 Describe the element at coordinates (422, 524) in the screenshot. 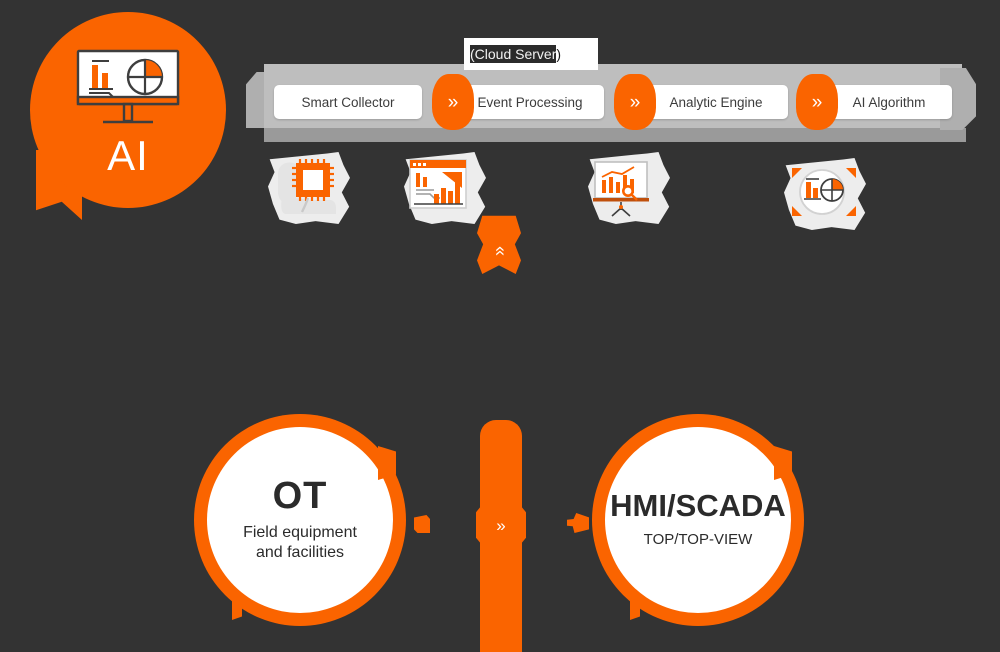

I see `ot-connector-nub` at that location.